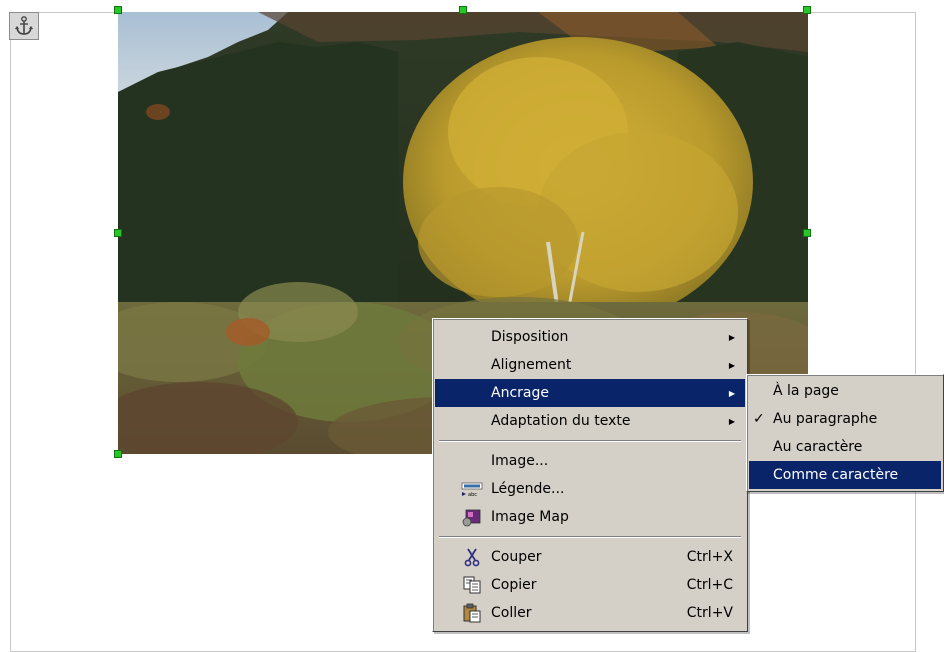  I want to click on menu-item-label: Ancrage, so click(520, 393).